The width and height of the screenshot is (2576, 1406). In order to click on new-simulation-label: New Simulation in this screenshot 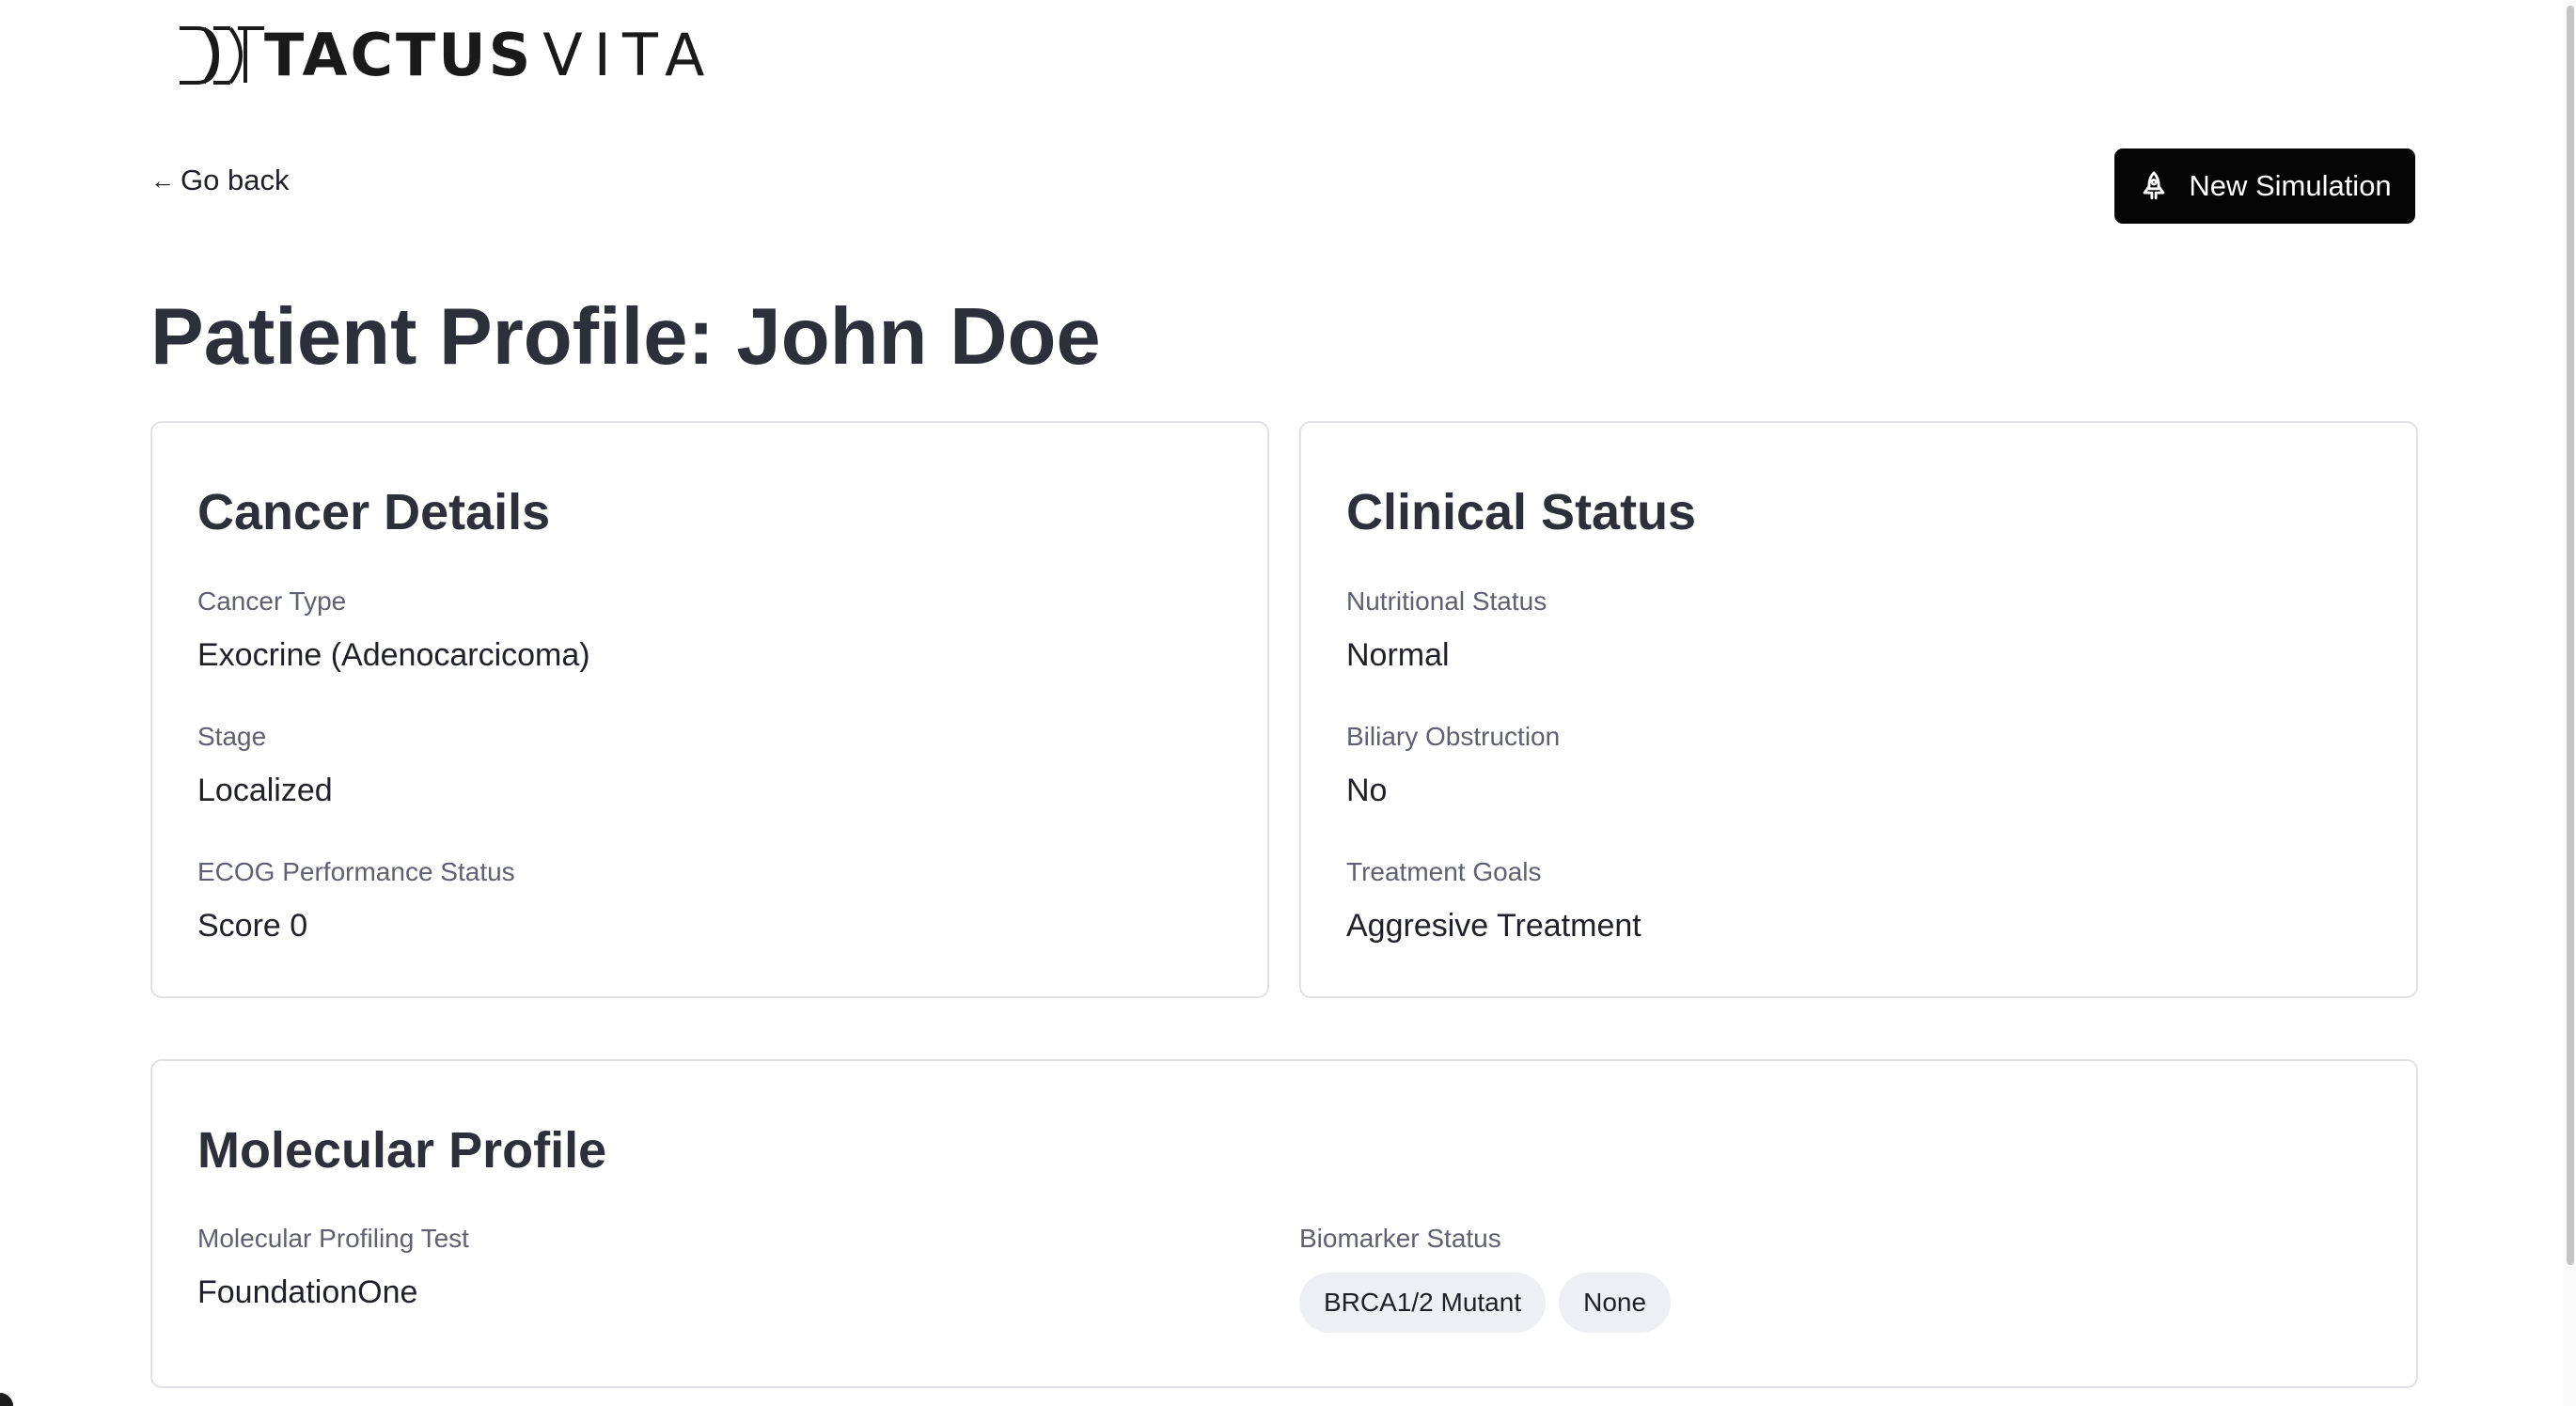, I will do `click(2290, 185)`.